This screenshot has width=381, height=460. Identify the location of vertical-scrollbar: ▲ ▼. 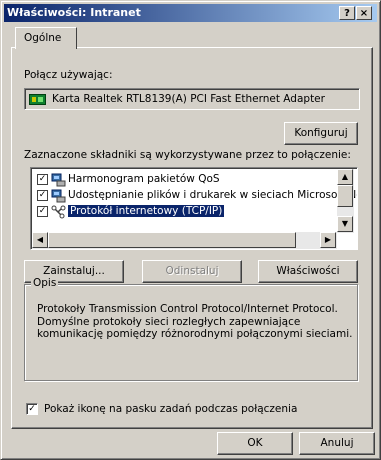
(345, 201).